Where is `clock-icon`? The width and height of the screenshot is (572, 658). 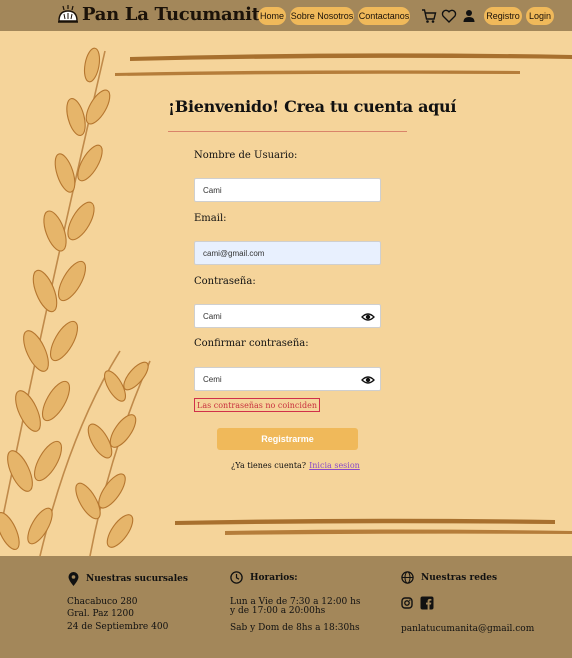 clock-icon is located at coordinates (236, 577).